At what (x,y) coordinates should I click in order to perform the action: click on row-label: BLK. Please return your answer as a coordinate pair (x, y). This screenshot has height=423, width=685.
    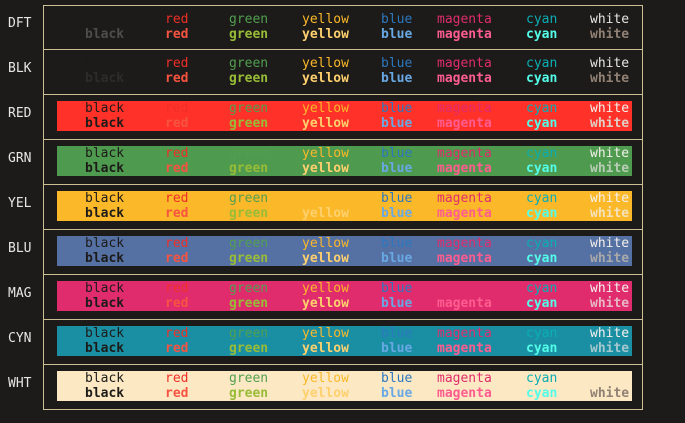
    Looking at the image, I should click on (20, 68).